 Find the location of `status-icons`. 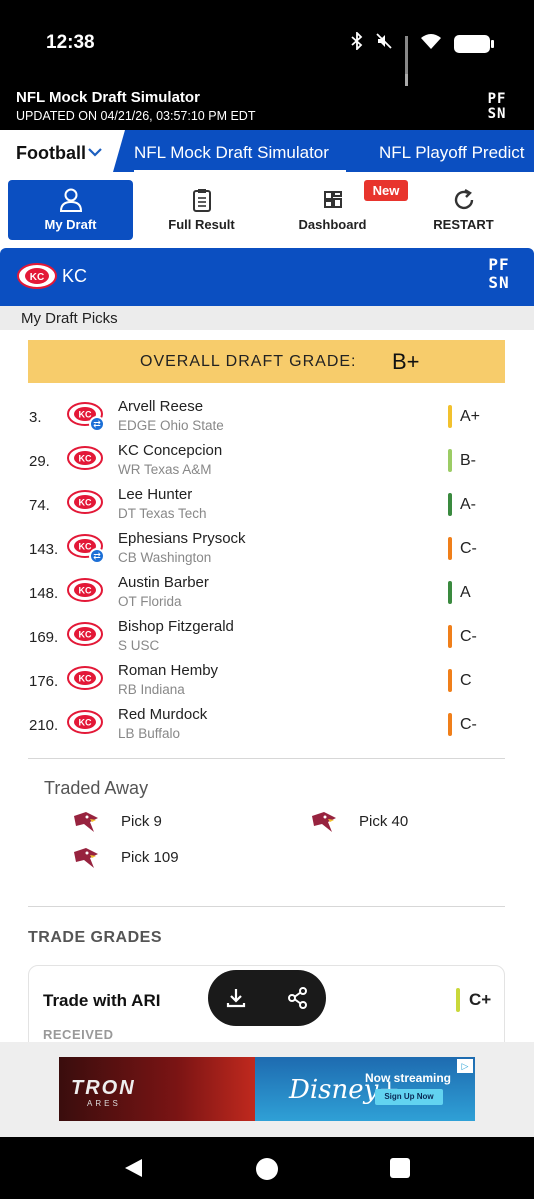

status-icons is located at coordinates (422, 60).